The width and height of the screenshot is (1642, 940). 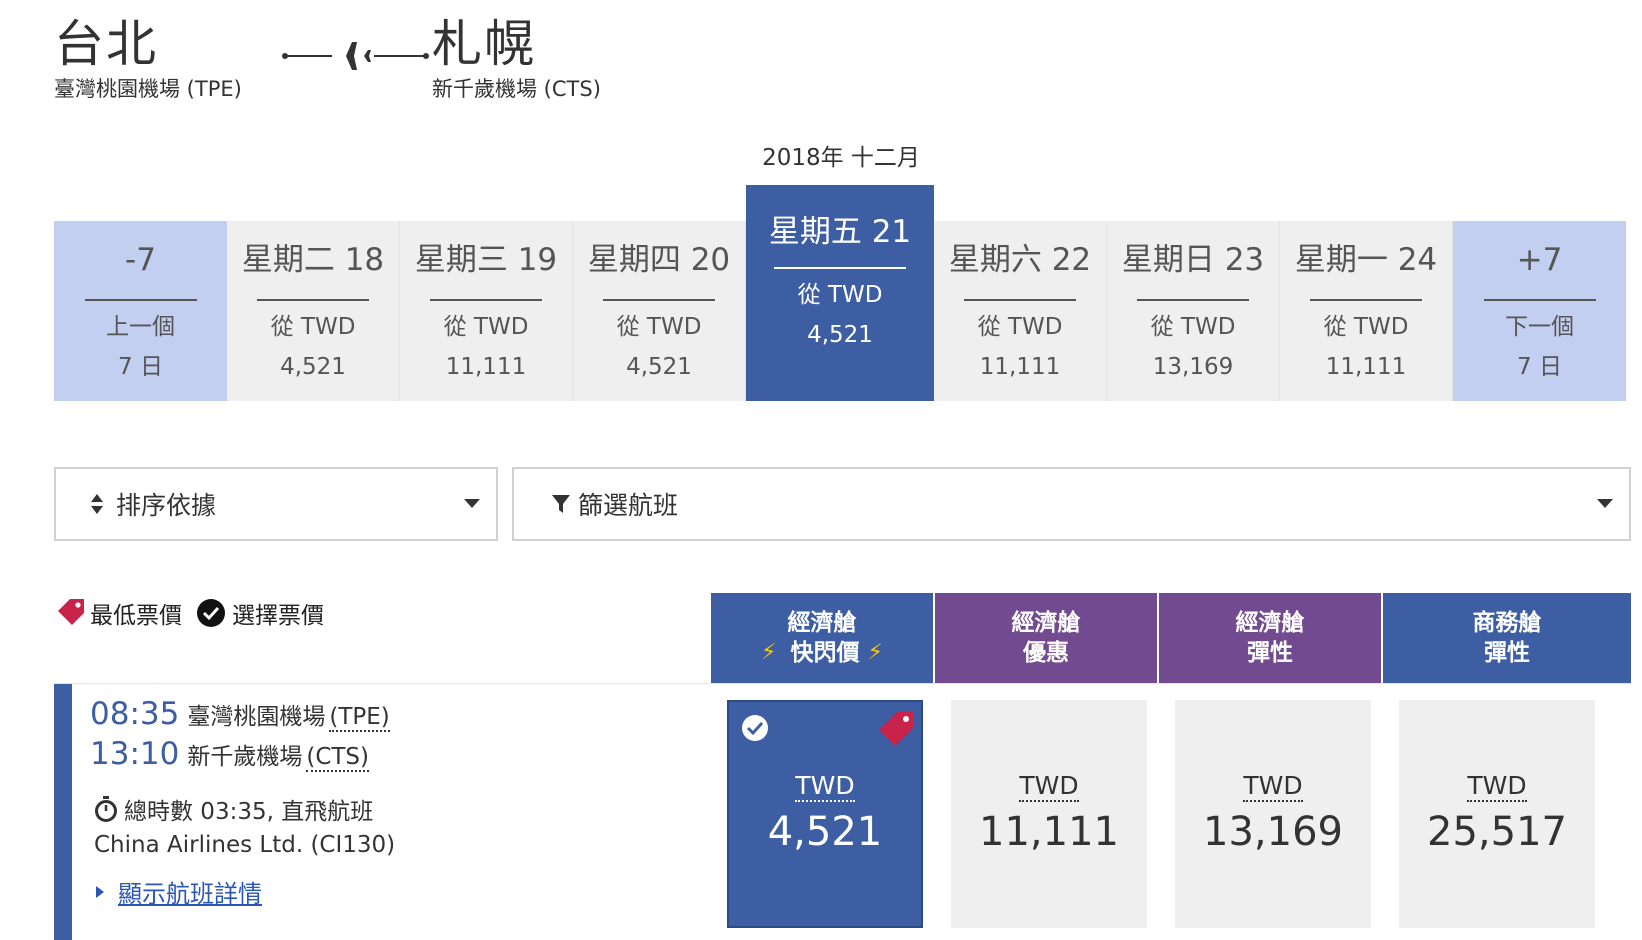 What do you see at coordinates (140, 311) in the screenshot?
I see `prev-week-button: -7 上一個 7 日` at bounding box center [140, 311].